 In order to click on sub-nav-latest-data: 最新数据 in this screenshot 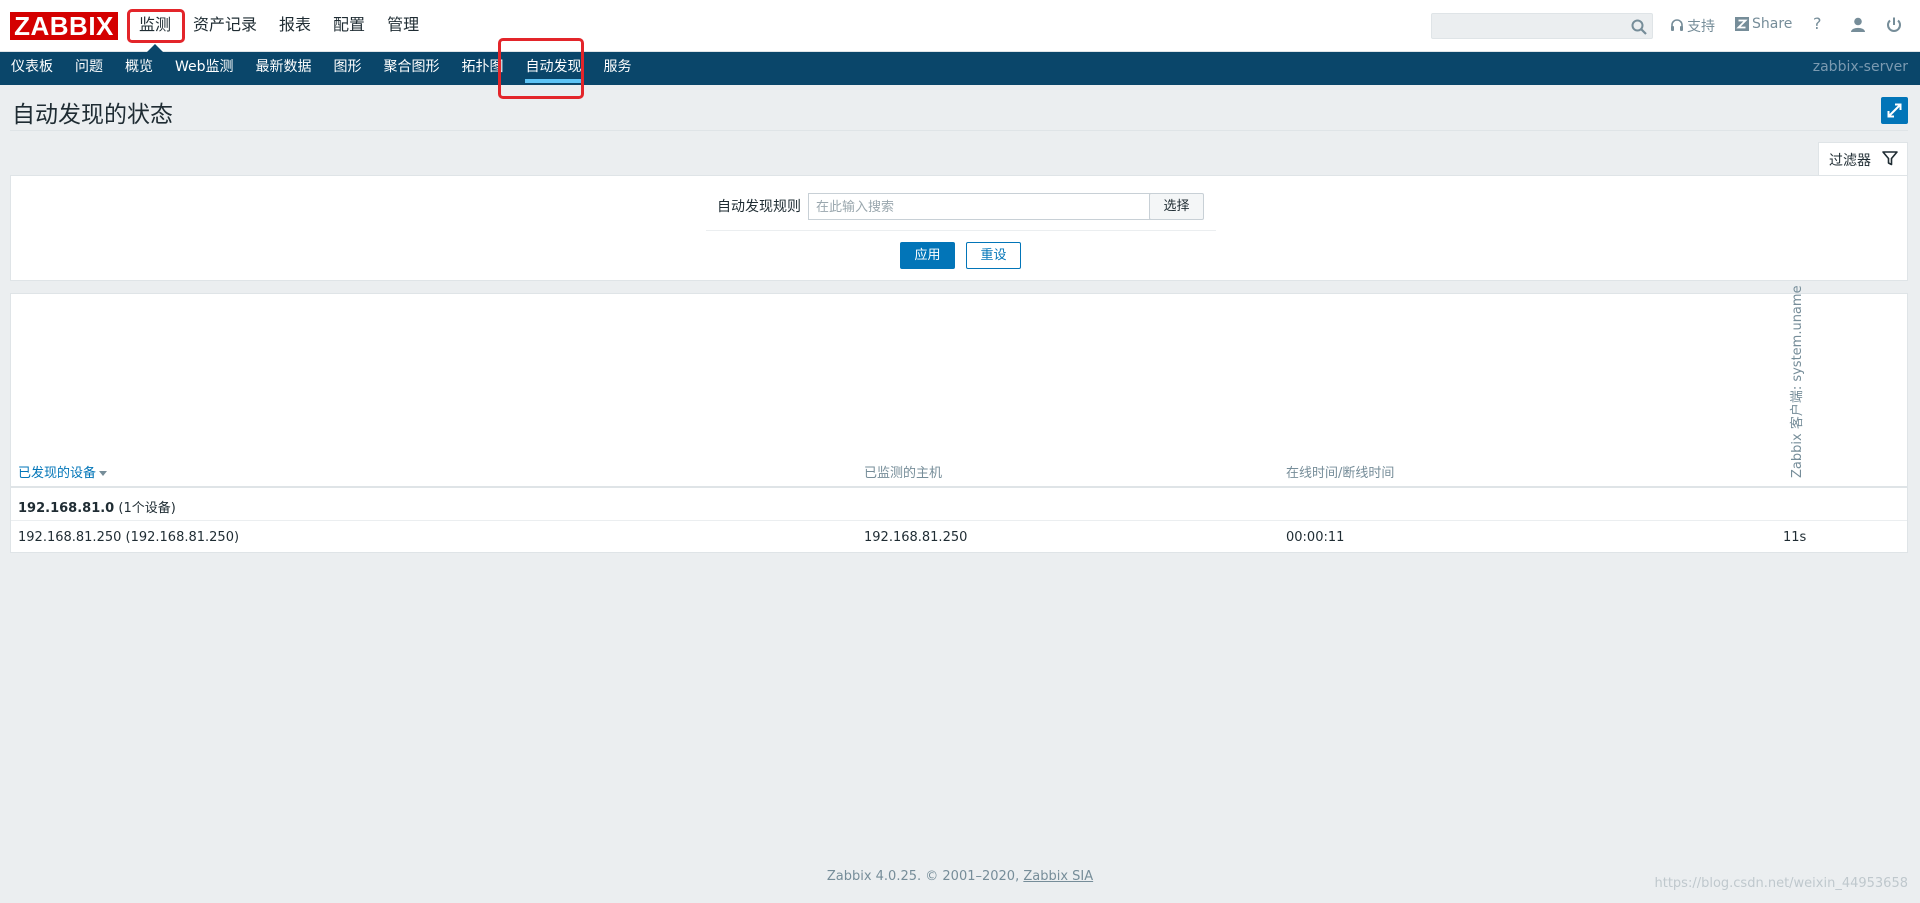, I will do `click(284, 68)`.